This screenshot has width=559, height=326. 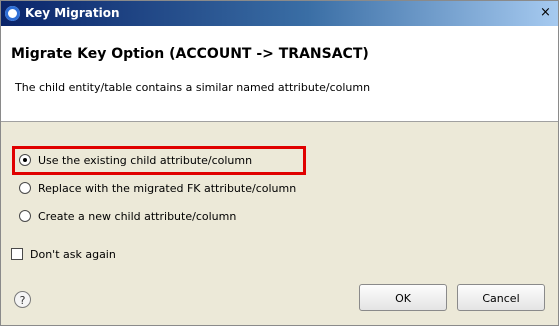 I want to click on dont-ask-again-label: Don't ask again, so click(x=73, y=254).